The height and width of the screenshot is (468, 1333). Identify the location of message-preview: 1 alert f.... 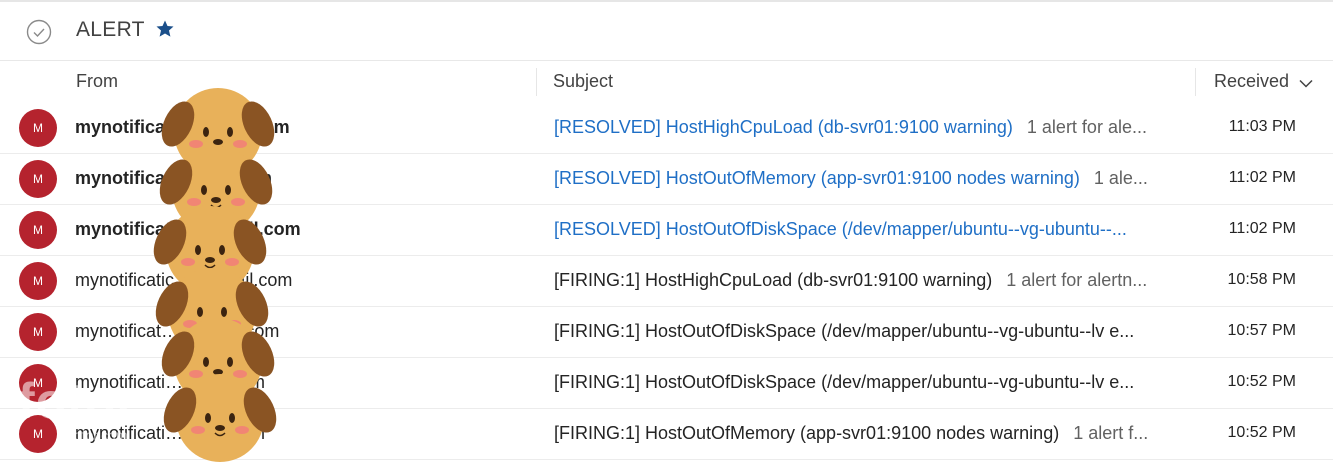
(1111, 433).